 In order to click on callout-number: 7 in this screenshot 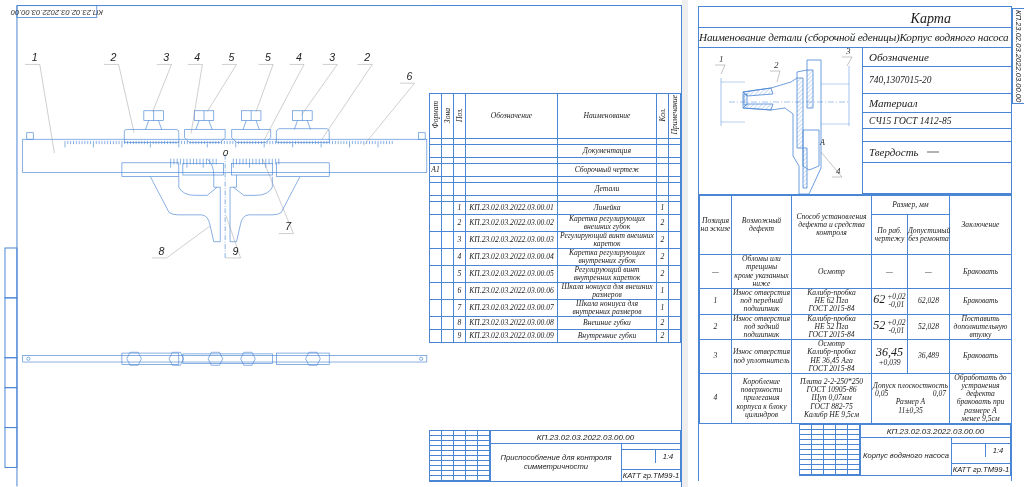, I will do `click(288, 226)`.